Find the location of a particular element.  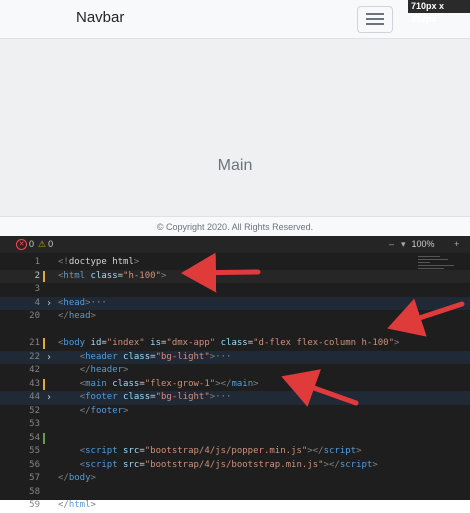

code-text: </html> is located at coordinates (77, 506).